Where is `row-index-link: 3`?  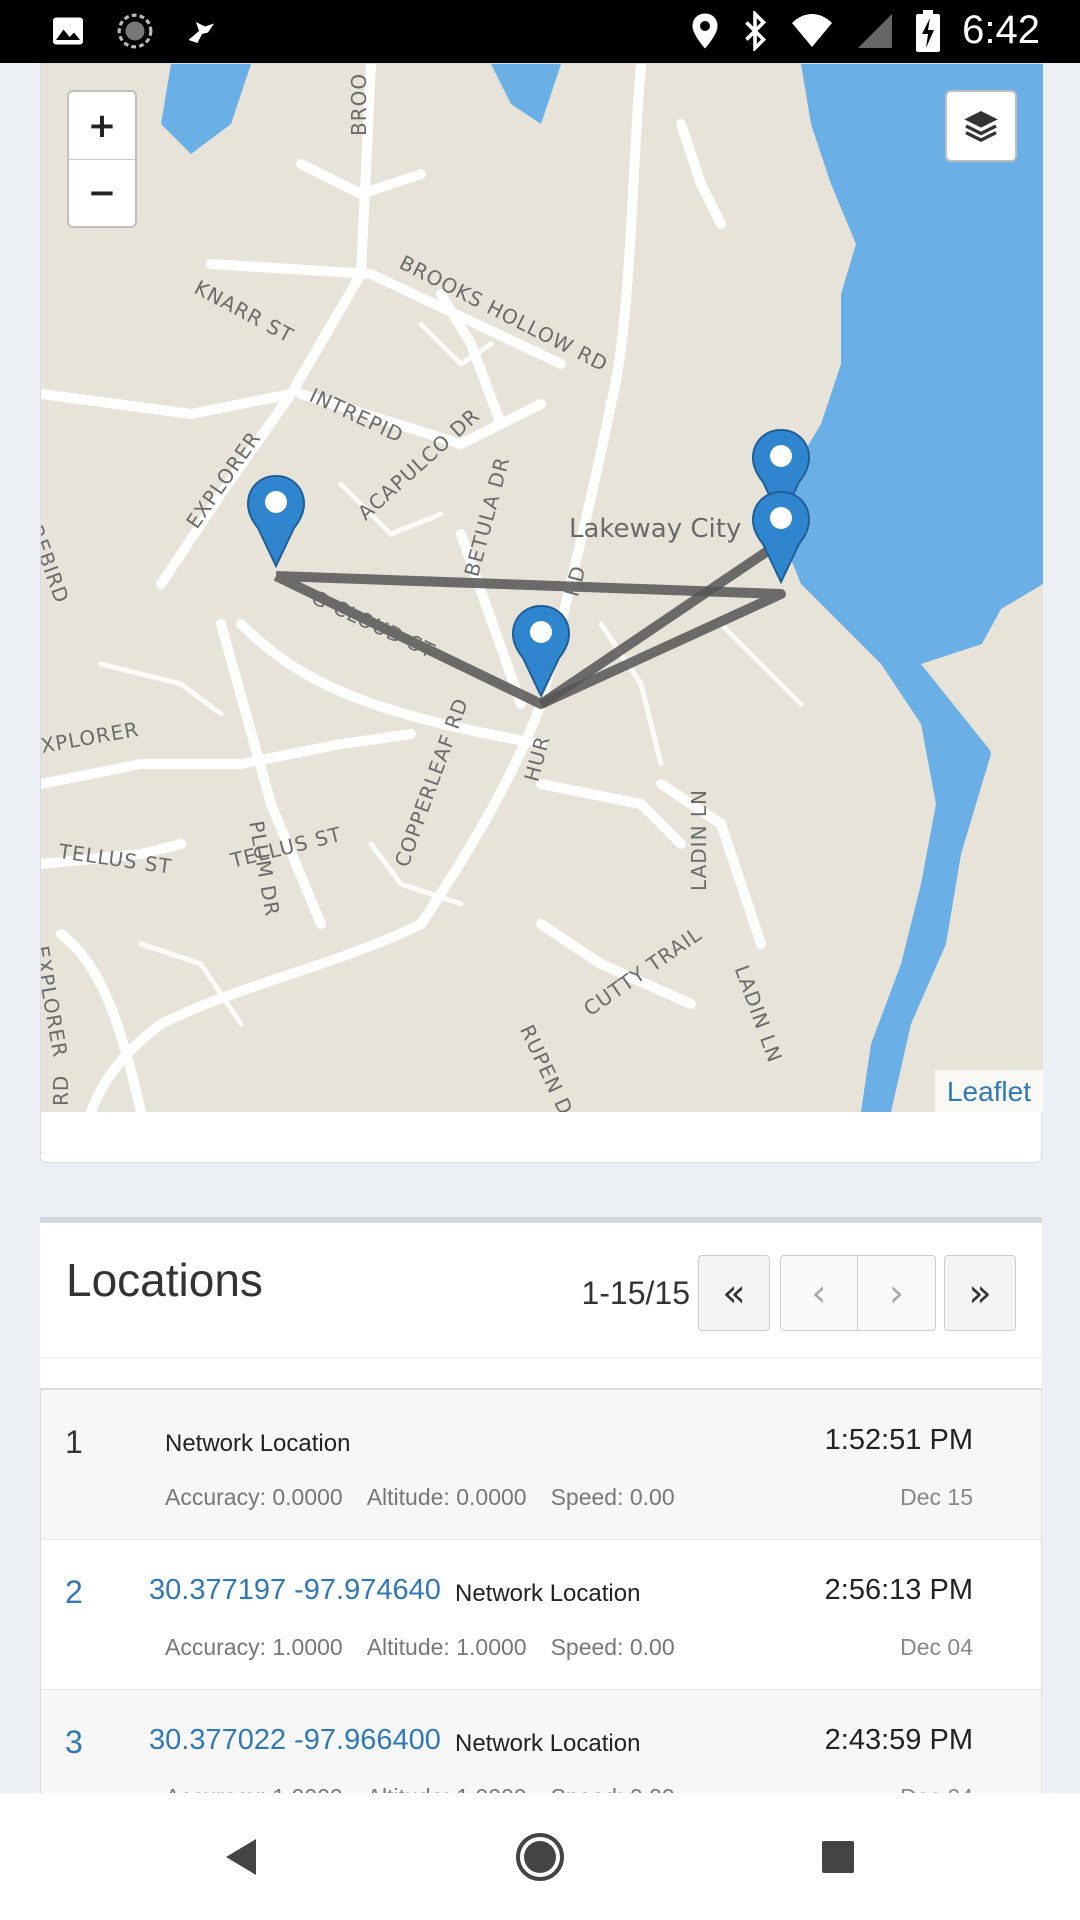 row-index-link: 3 is located at coordinates (74, 1742).